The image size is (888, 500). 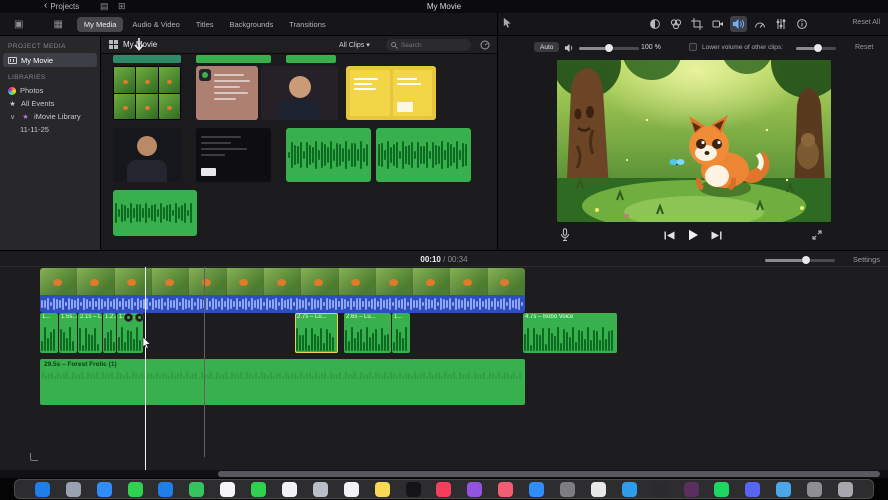 I want to click on media-thumbnail-webcam, so click(x=147, y=155).